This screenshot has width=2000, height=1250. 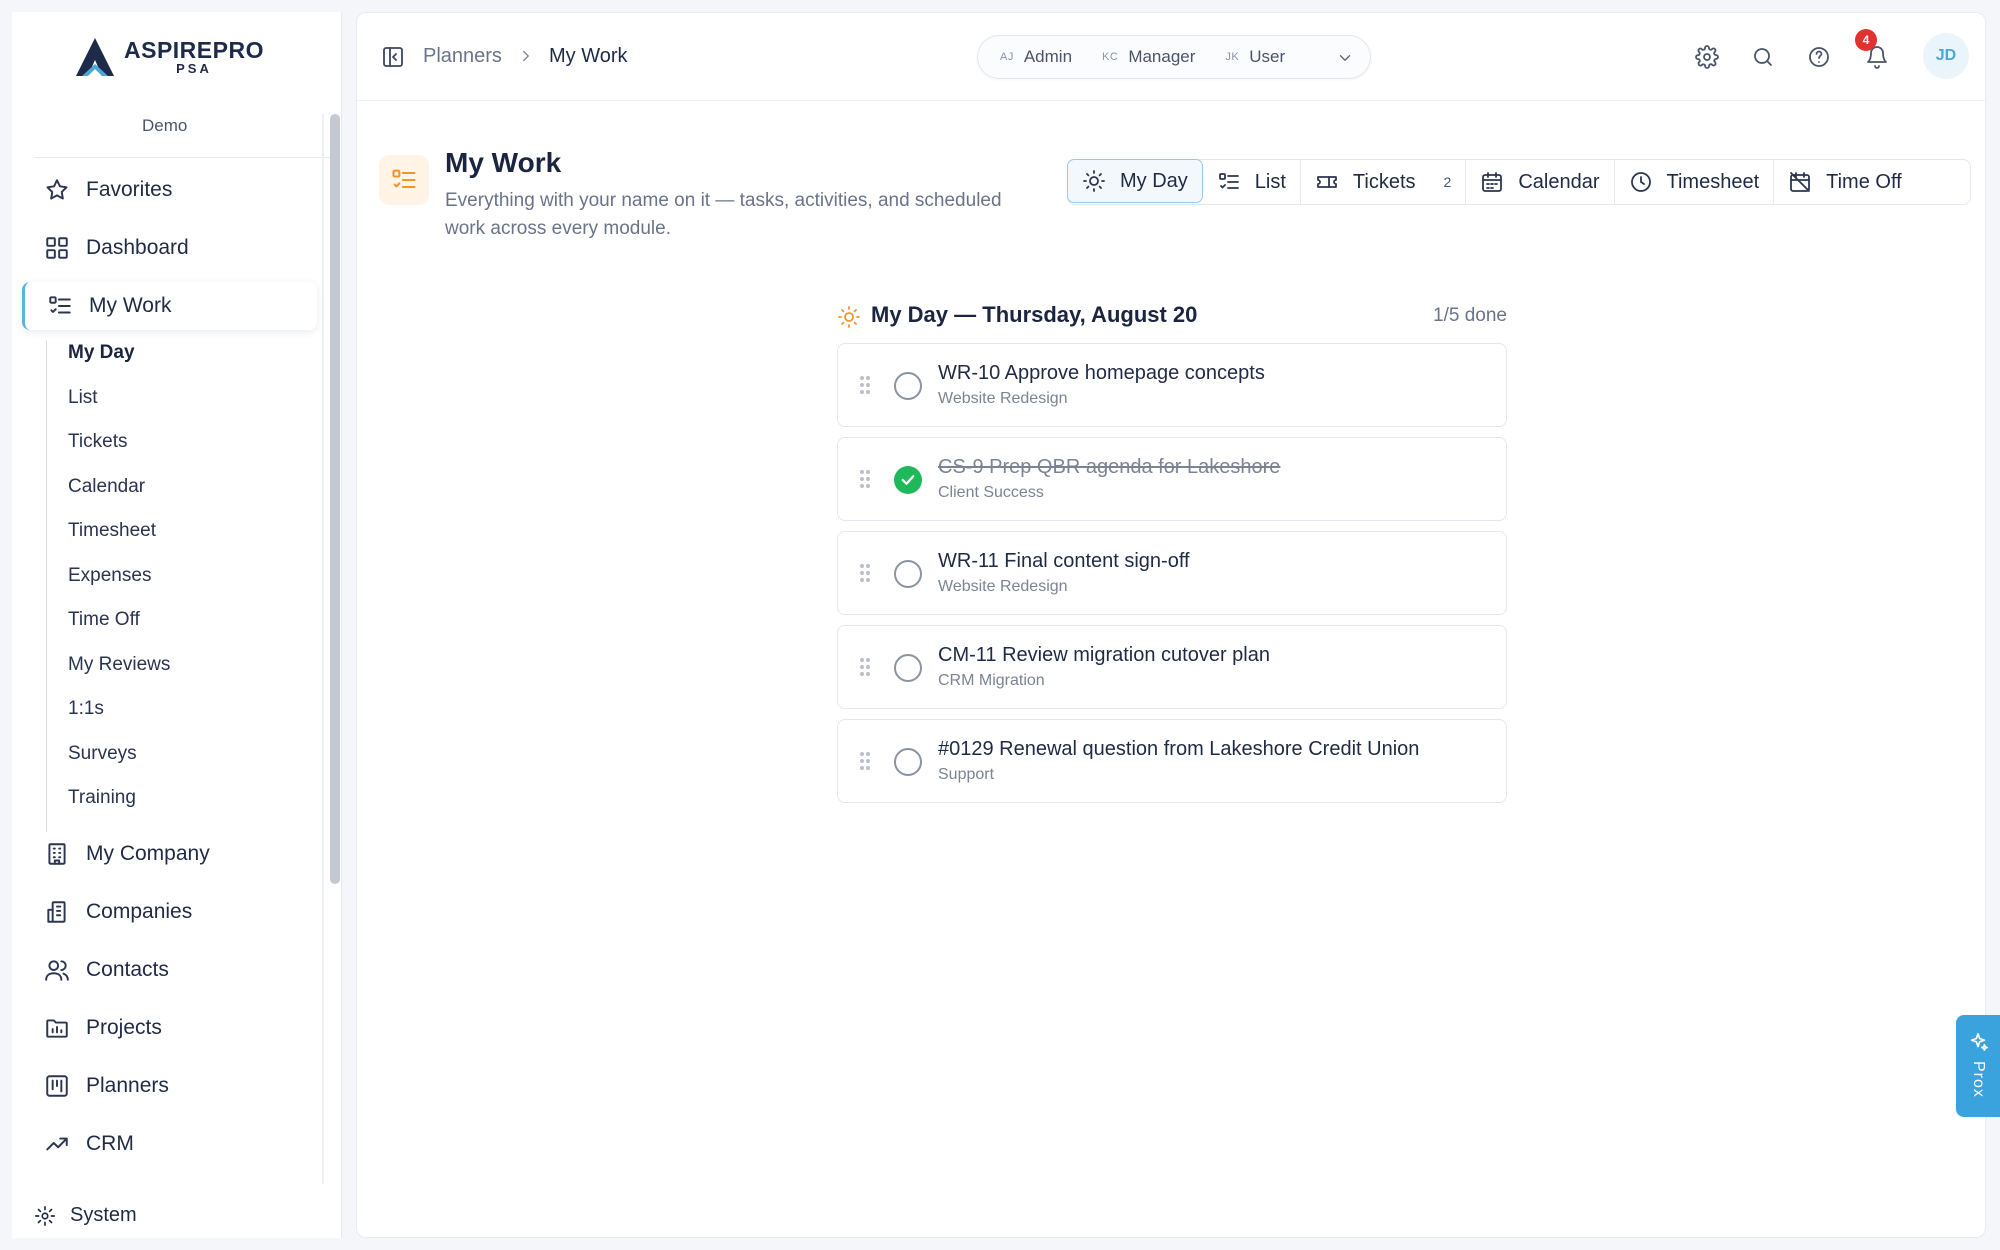 I want to click on tab-time-off: Time Off, so click(x=1845, y=182).